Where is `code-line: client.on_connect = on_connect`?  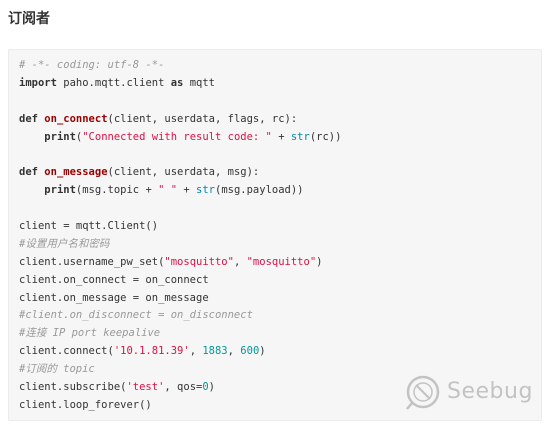
code-line: client.on_connect = on_connect is located at coordinates (180, 281).